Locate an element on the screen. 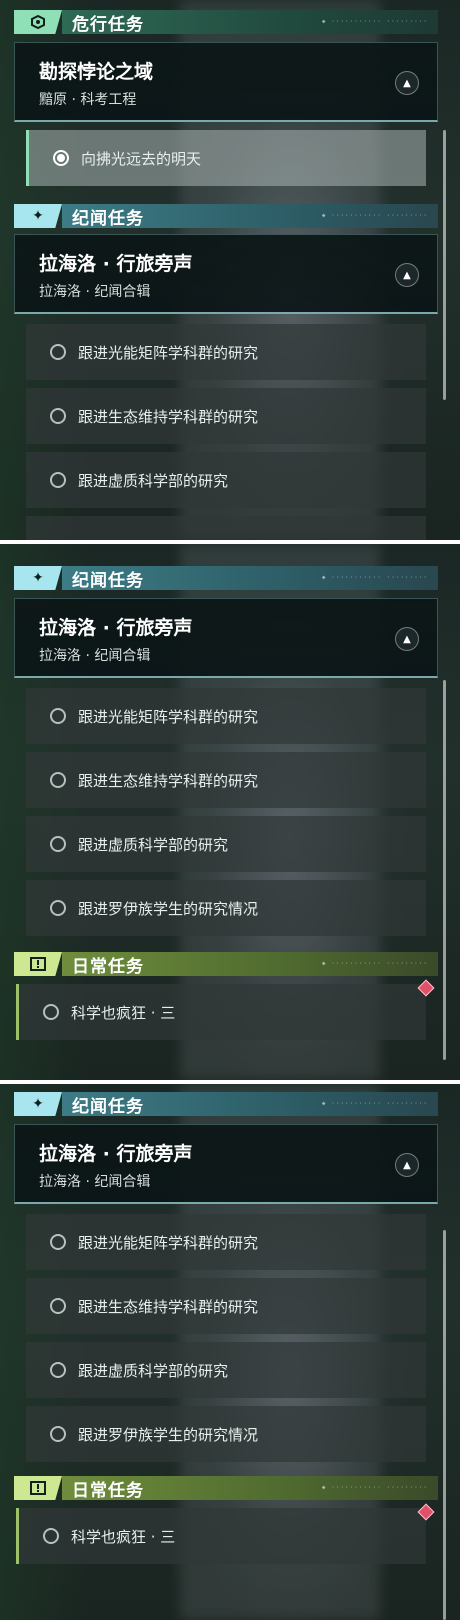  task-item-active: 向拂光远去的明天 is located at coordinates (226, 158).